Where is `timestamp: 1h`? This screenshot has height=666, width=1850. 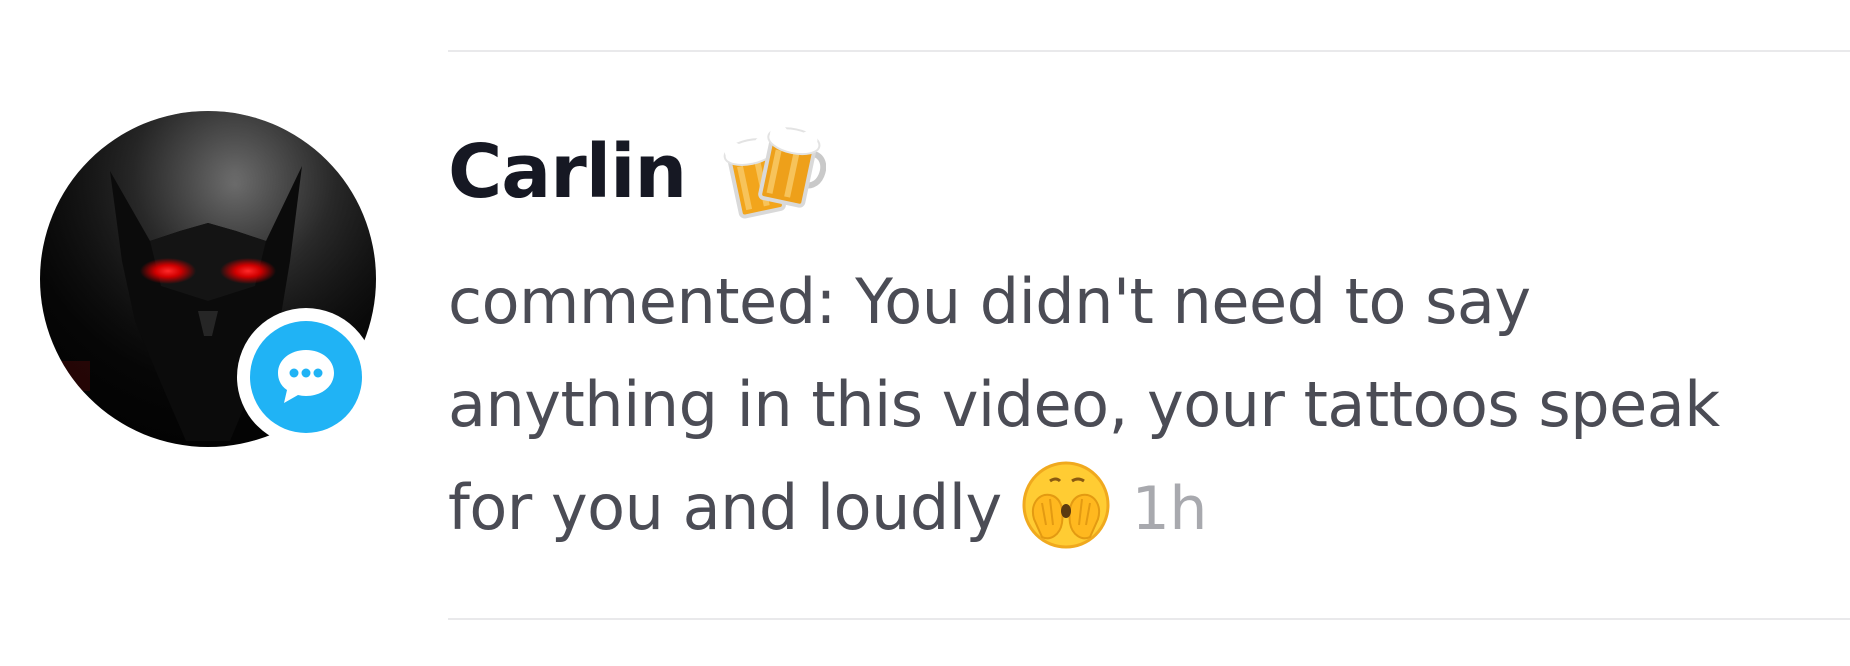 timestamp: 1h is located at coordinates (1169, 509).